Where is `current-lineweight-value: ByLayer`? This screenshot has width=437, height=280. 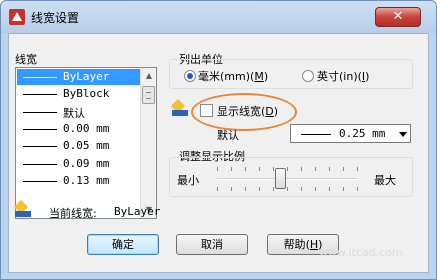 current-lineweight-value: ByLayer is located at coordinates (137, 211).